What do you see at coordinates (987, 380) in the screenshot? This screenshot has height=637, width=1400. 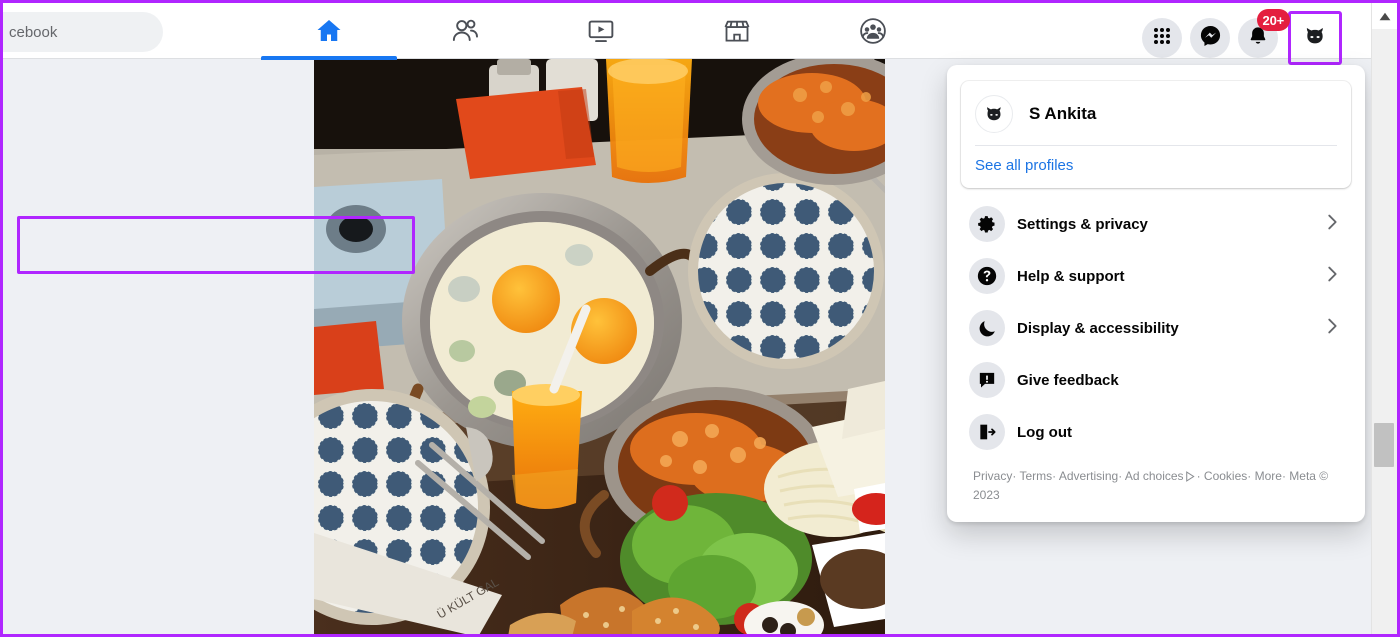 I see `feedback-icon` at bounding box center [987, 380].